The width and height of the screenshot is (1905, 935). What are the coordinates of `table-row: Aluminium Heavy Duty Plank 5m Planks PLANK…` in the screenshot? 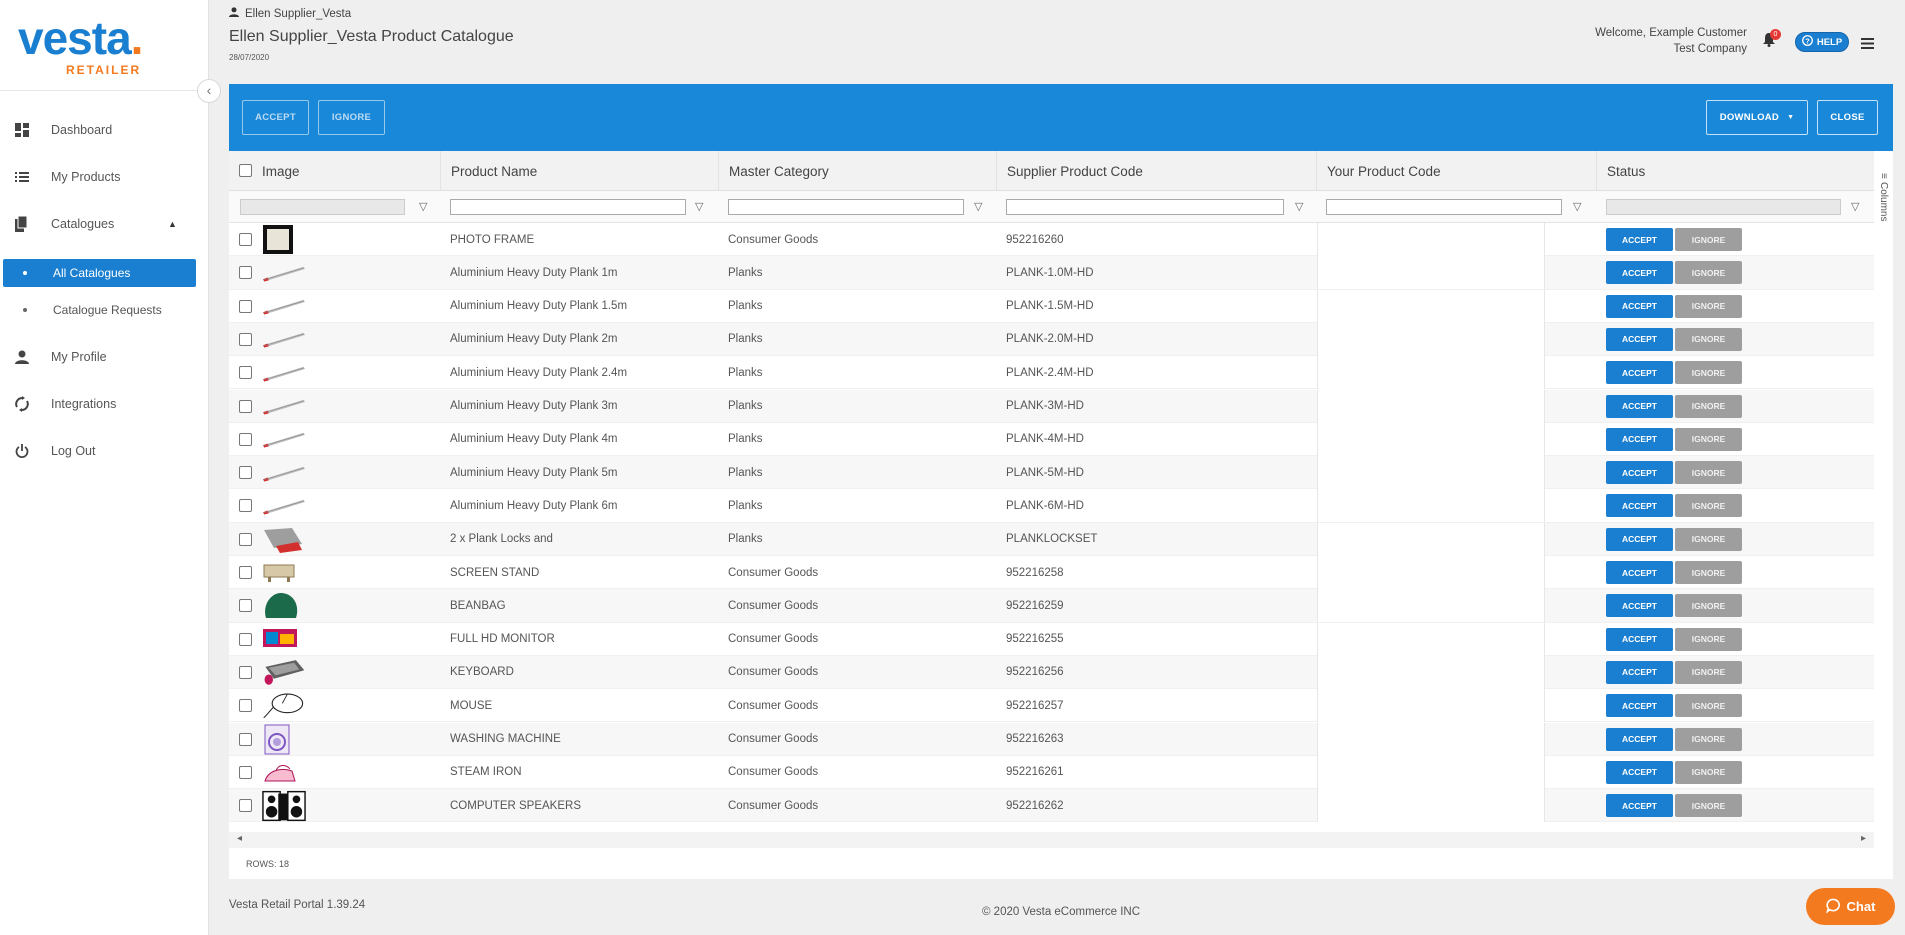 It's located at (1051, 473).